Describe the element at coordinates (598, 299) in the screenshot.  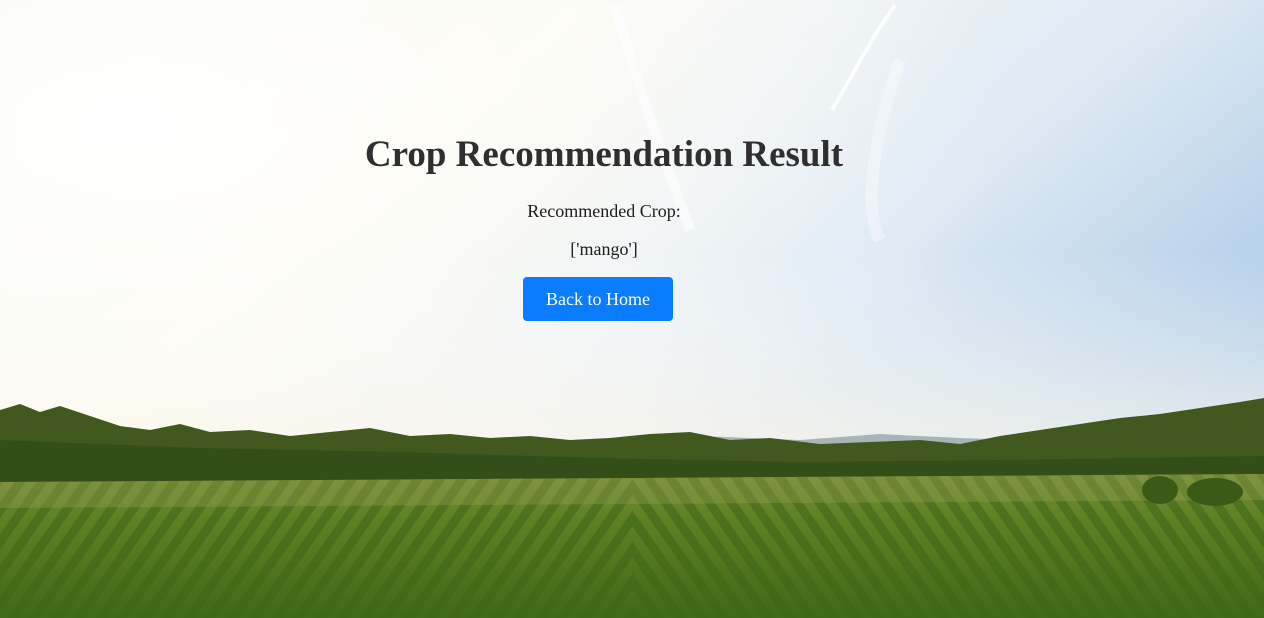
I see `back-to-home-button: Back to Home` at that location.